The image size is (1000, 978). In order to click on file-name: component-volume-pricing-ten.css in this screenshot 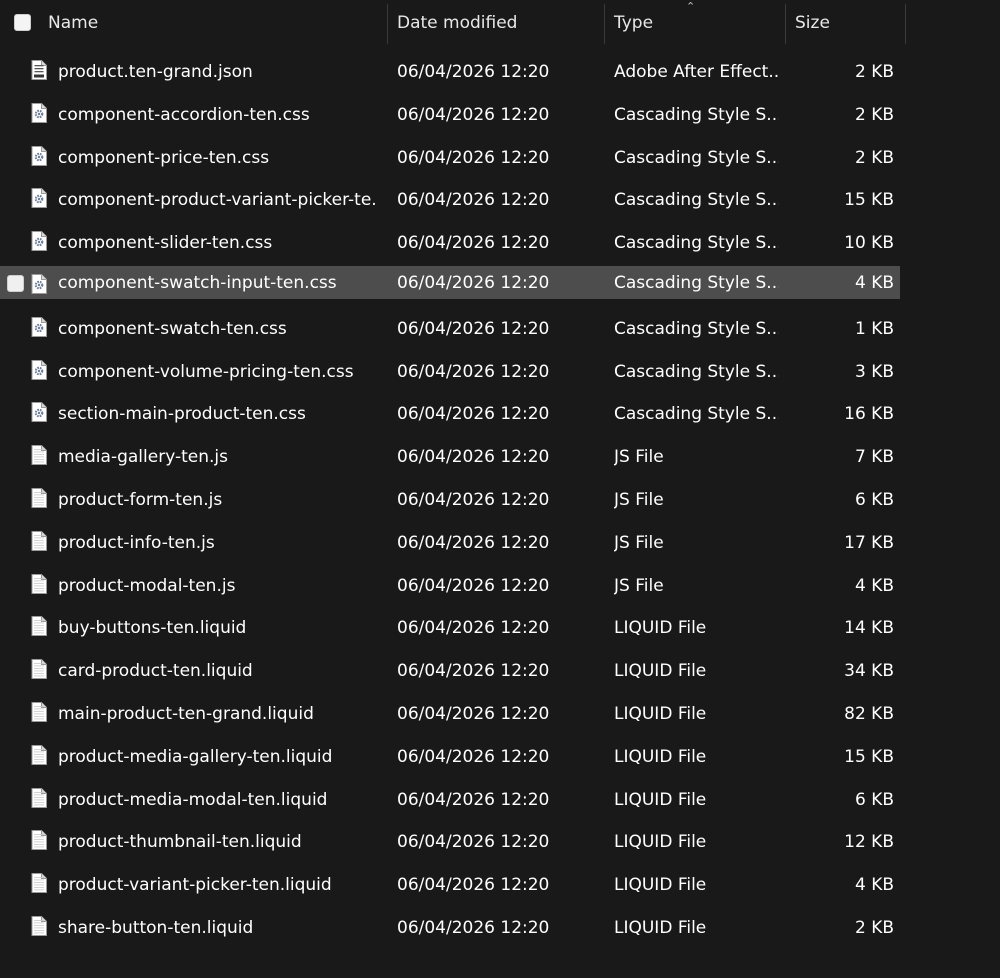, I will do `click(206, 371)`.